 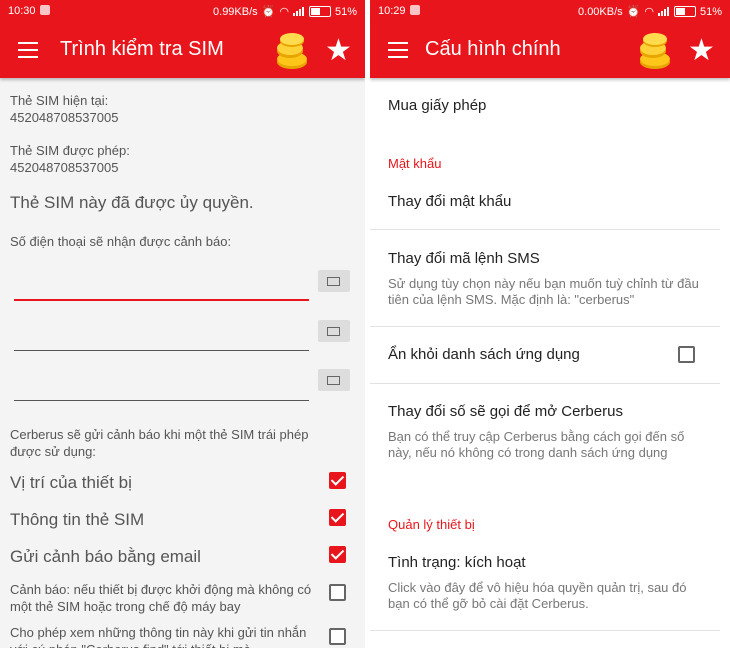 I want to click on status-time: 10:29, so click(x=399, y=11).